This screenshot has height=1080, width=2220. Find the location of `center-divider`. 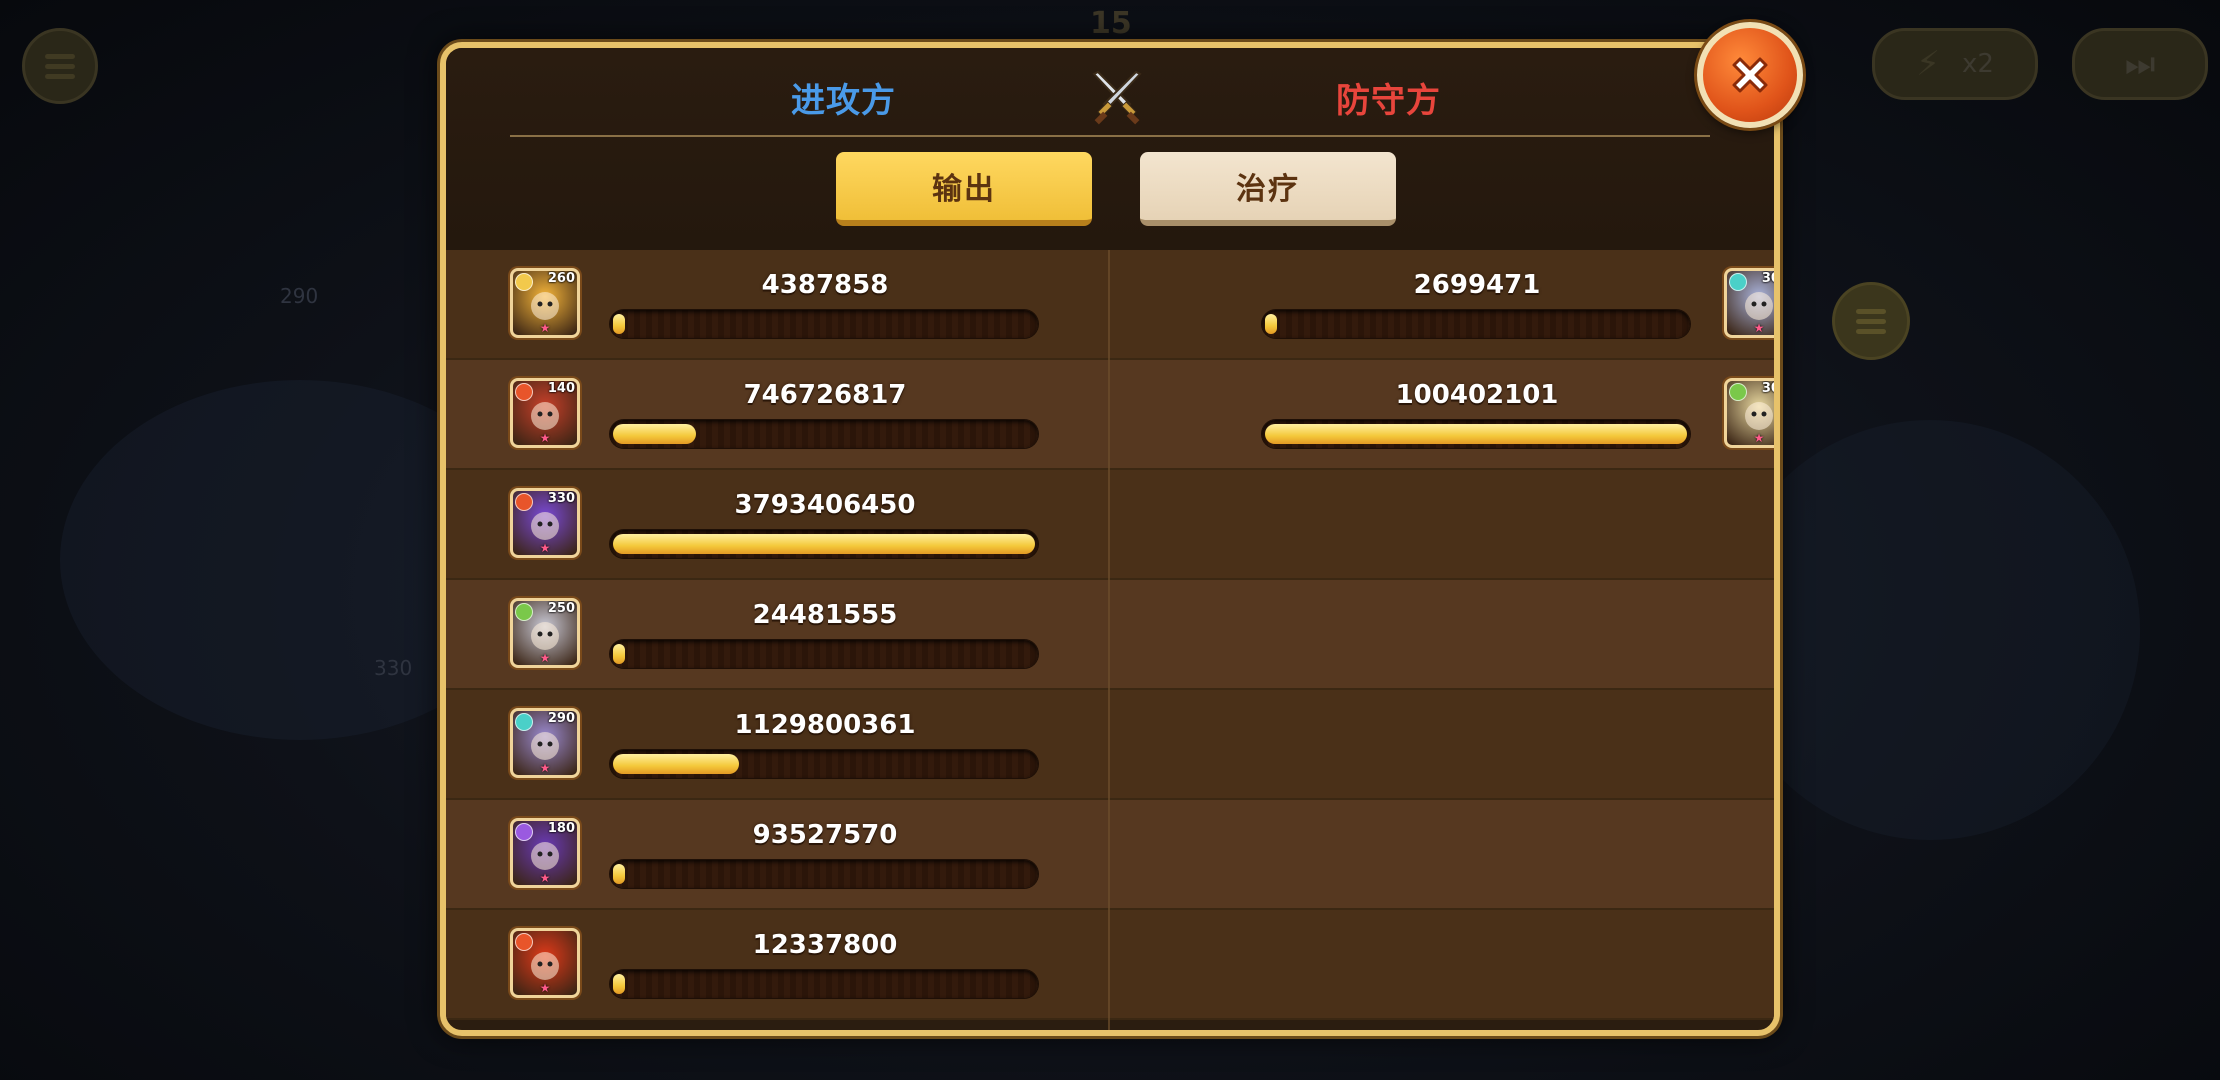

center-divider is located at coordinates (1109, 640).